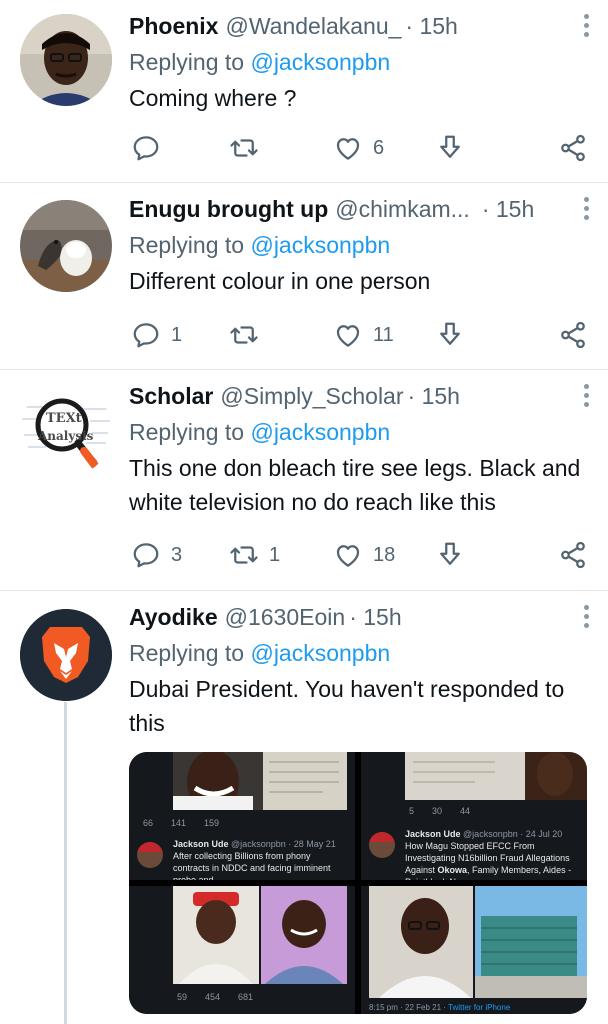 Image resolution: width=608 pixels, height=1024 pixels. I want to click on author-name: Ayodike, so click(173, 617).